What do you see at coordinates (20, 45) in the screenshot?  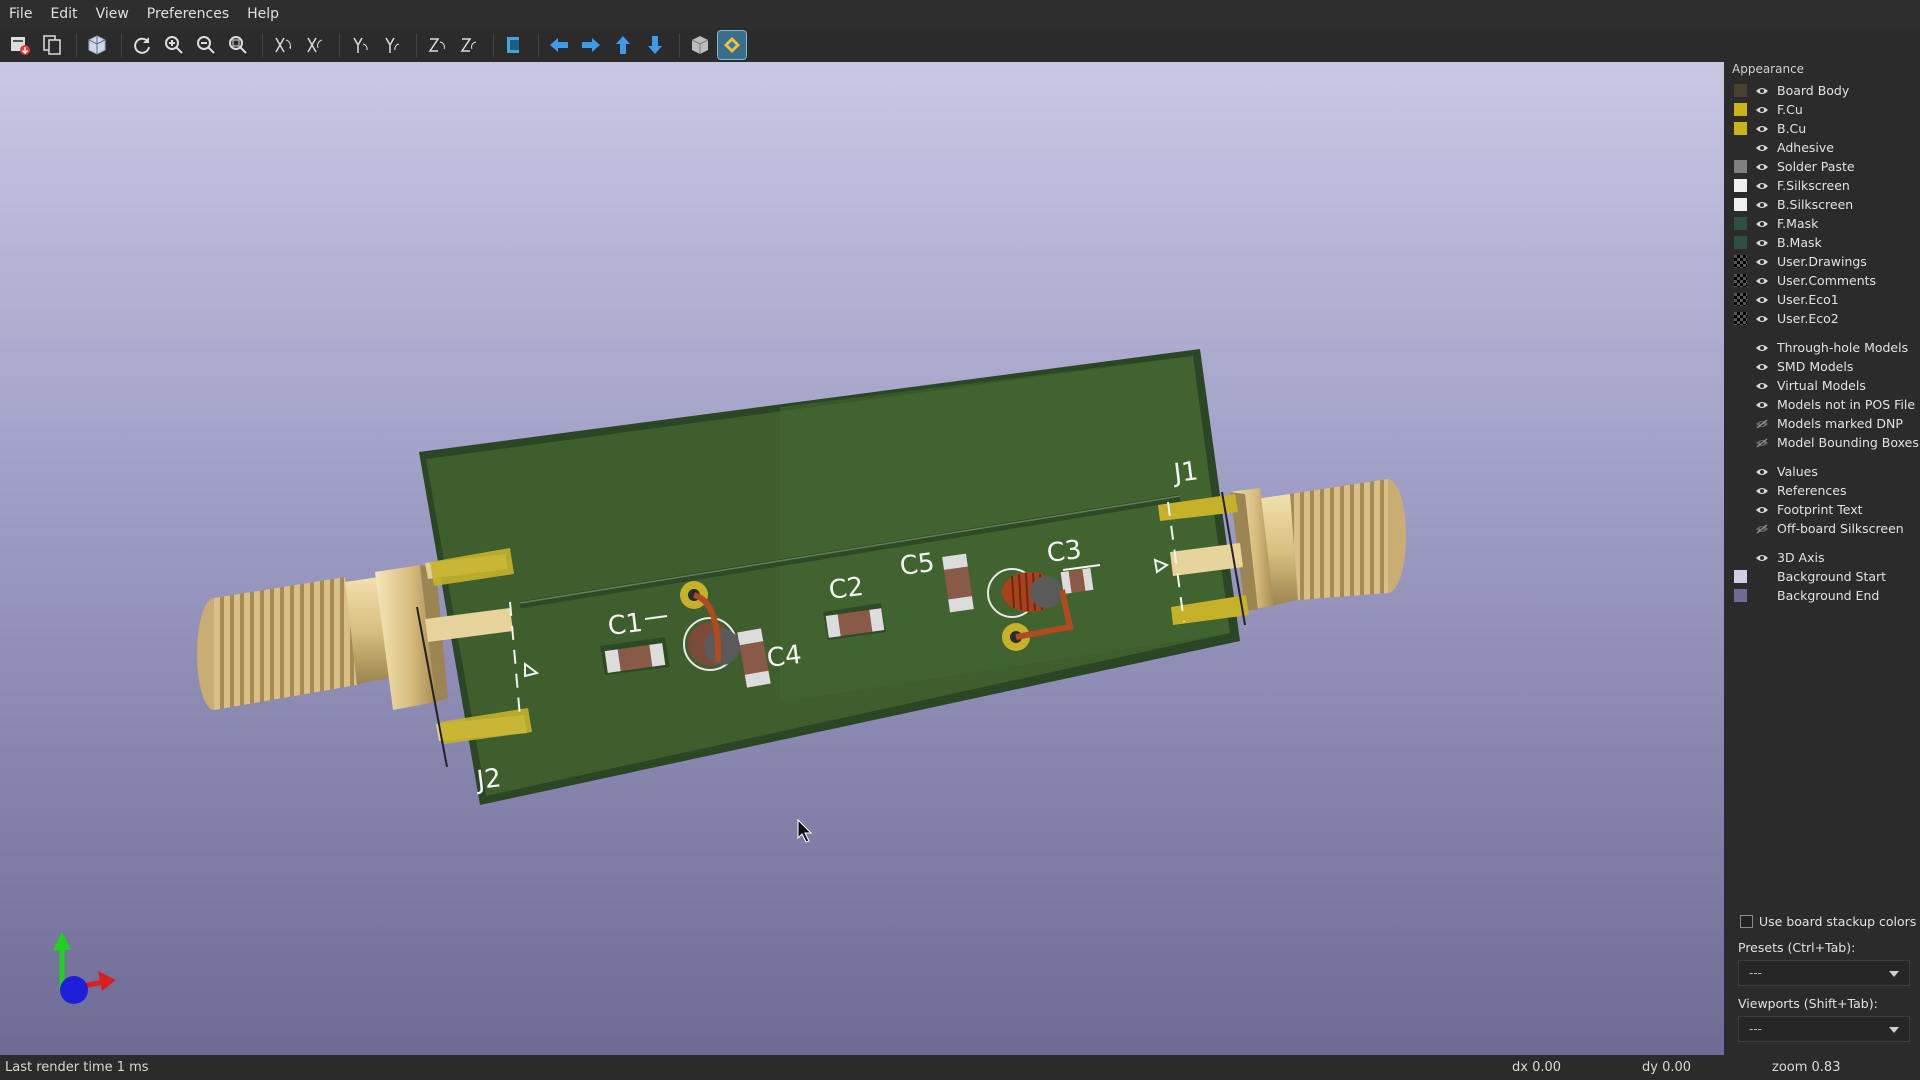 I see `export-image-button` at bounding box center [20, 45].